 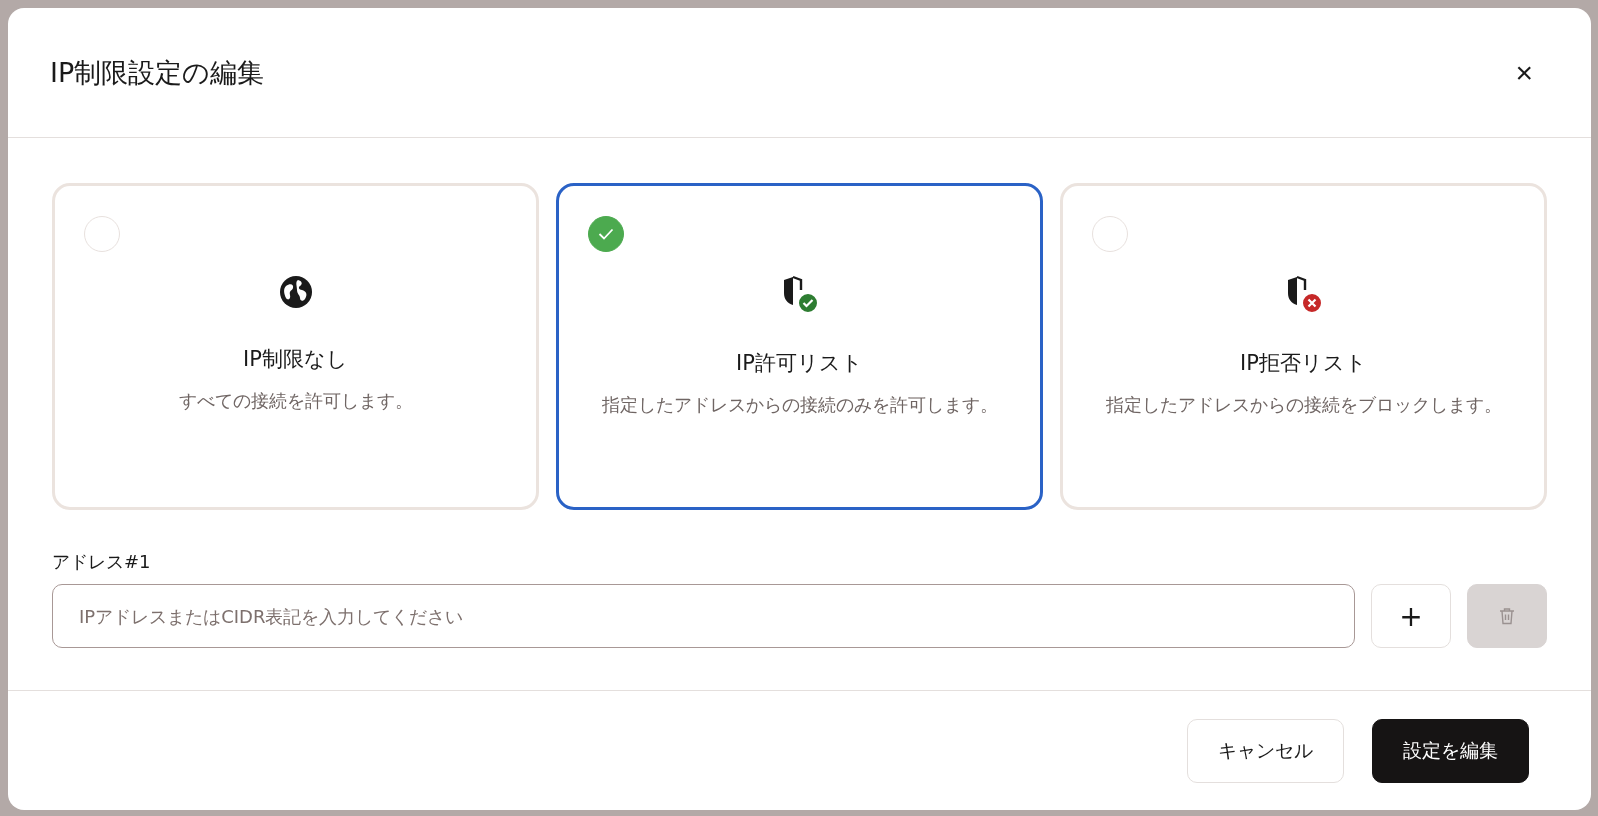 I want to click on cancel-button: キャンセル, so click(x=1265, y=750).